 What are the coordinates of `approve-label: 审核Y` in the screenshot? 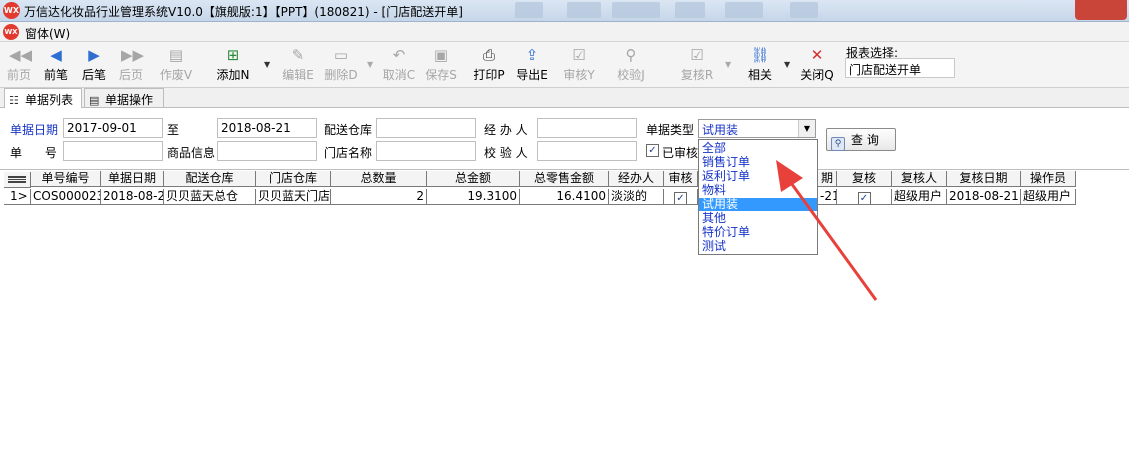 It's located at (579, 75).